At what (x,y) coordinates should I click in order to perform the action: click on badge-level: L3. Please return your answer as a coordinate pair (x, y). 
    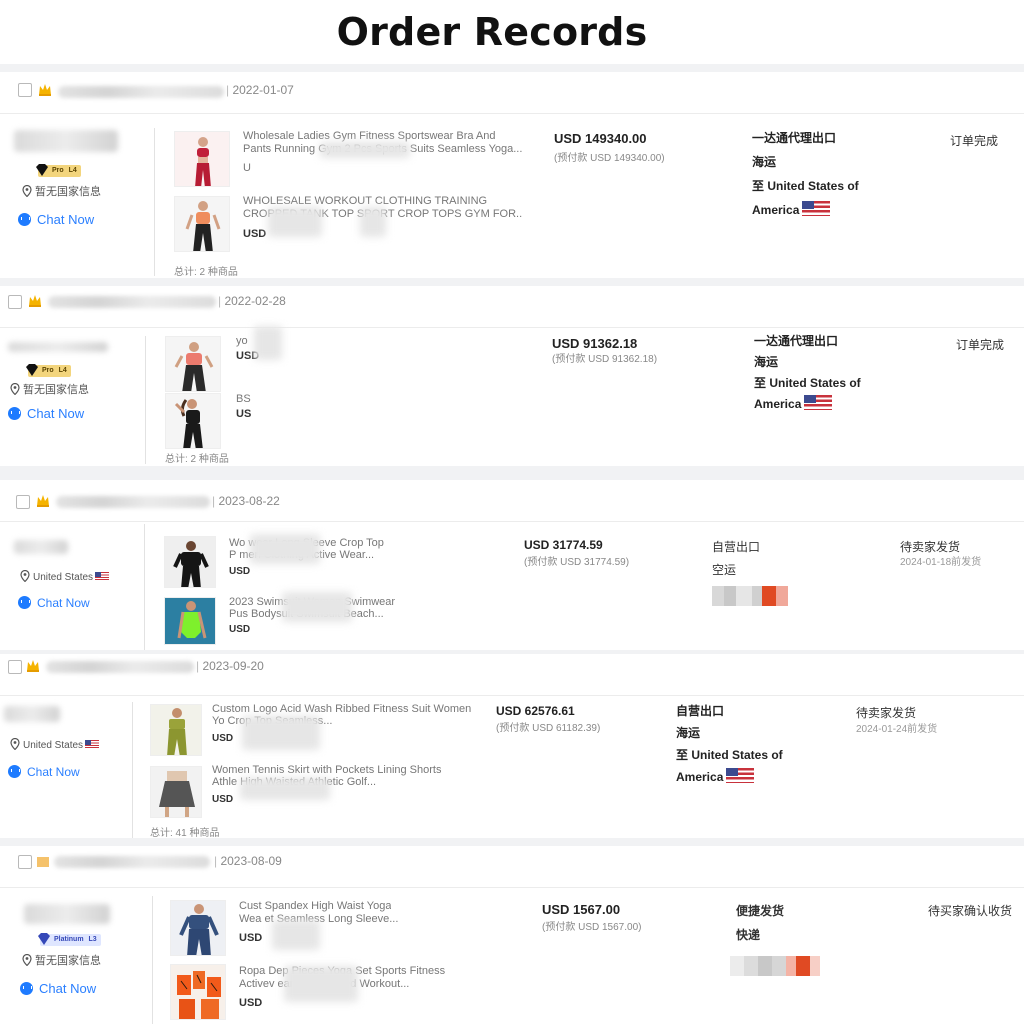
    Looking at the image, I should click on (92, 939).